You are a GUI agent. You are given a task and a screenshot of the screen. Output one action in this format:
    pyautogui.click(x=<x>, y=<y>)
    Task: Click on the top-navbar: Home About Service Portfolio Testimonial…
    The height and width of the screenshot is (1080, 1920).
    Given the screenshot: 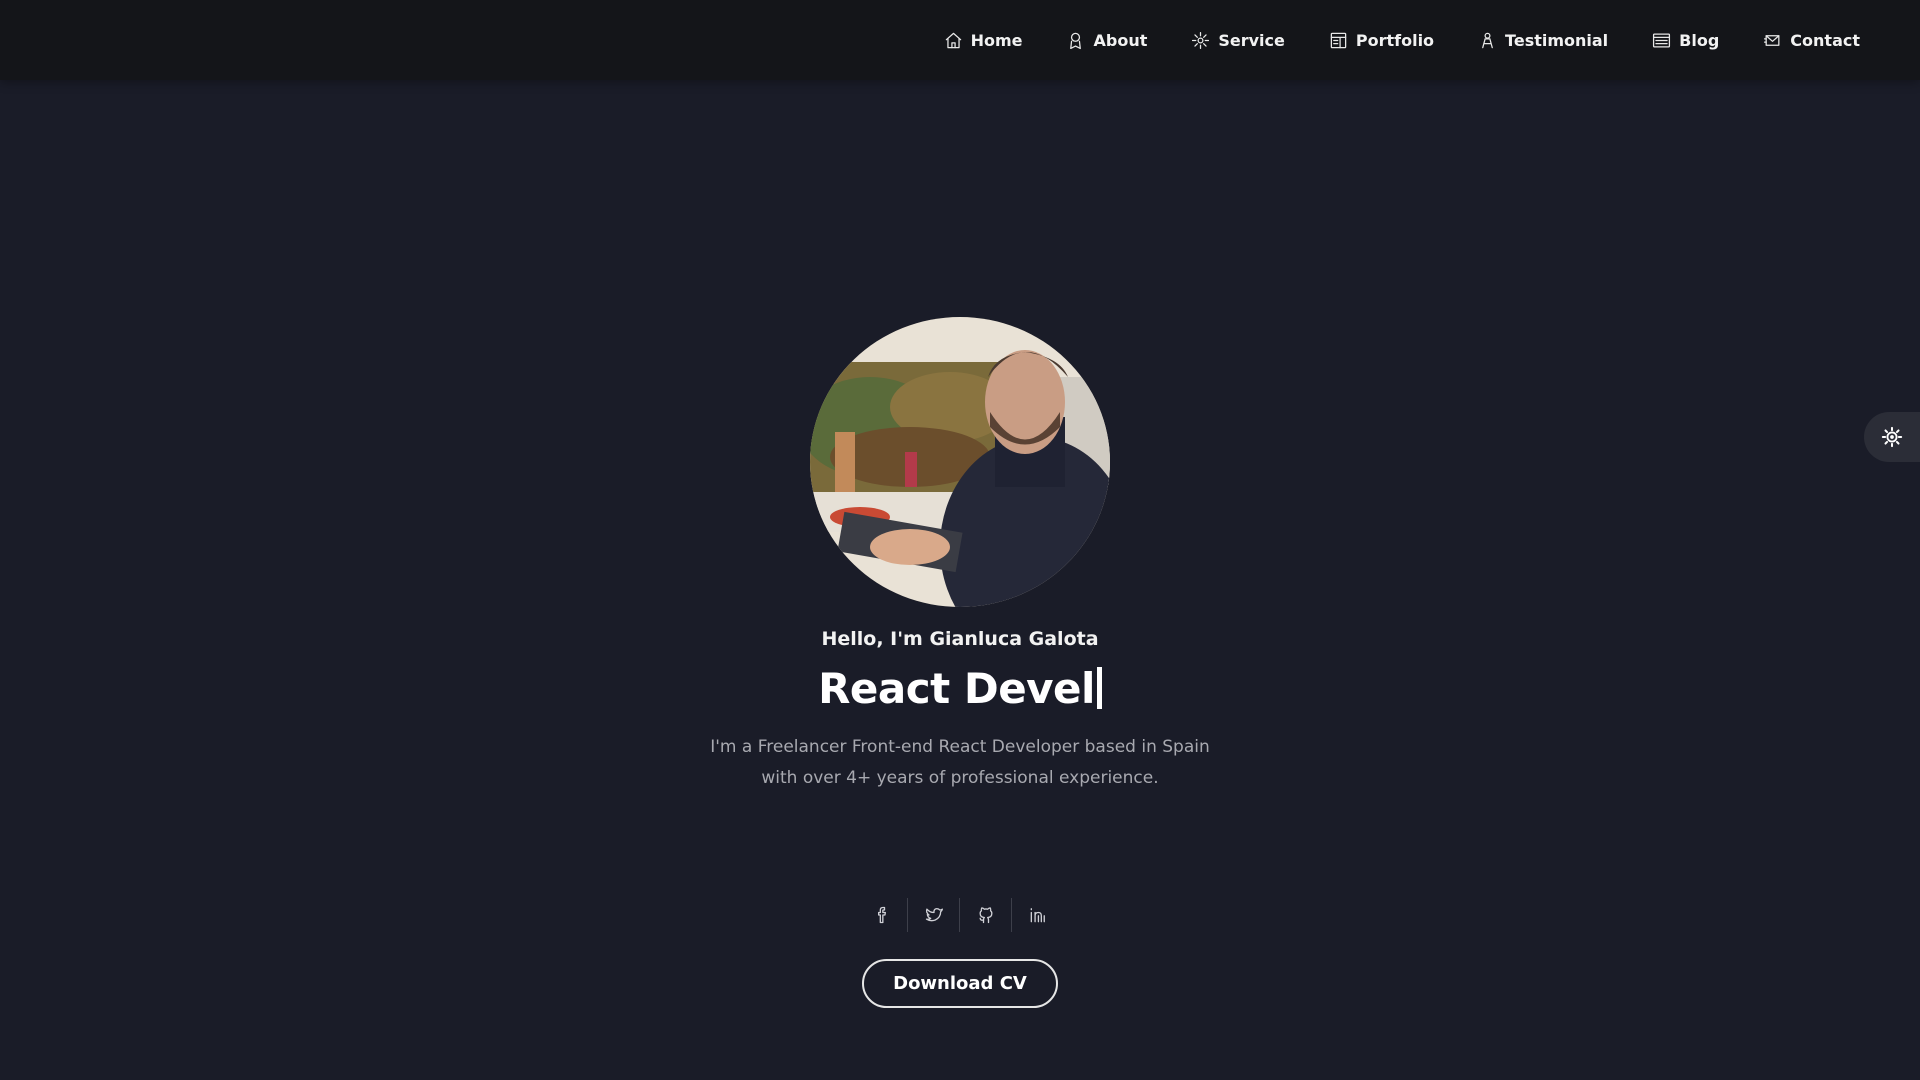 What is the action you would take?
    pyautogui.click(x=960, y=40)
    